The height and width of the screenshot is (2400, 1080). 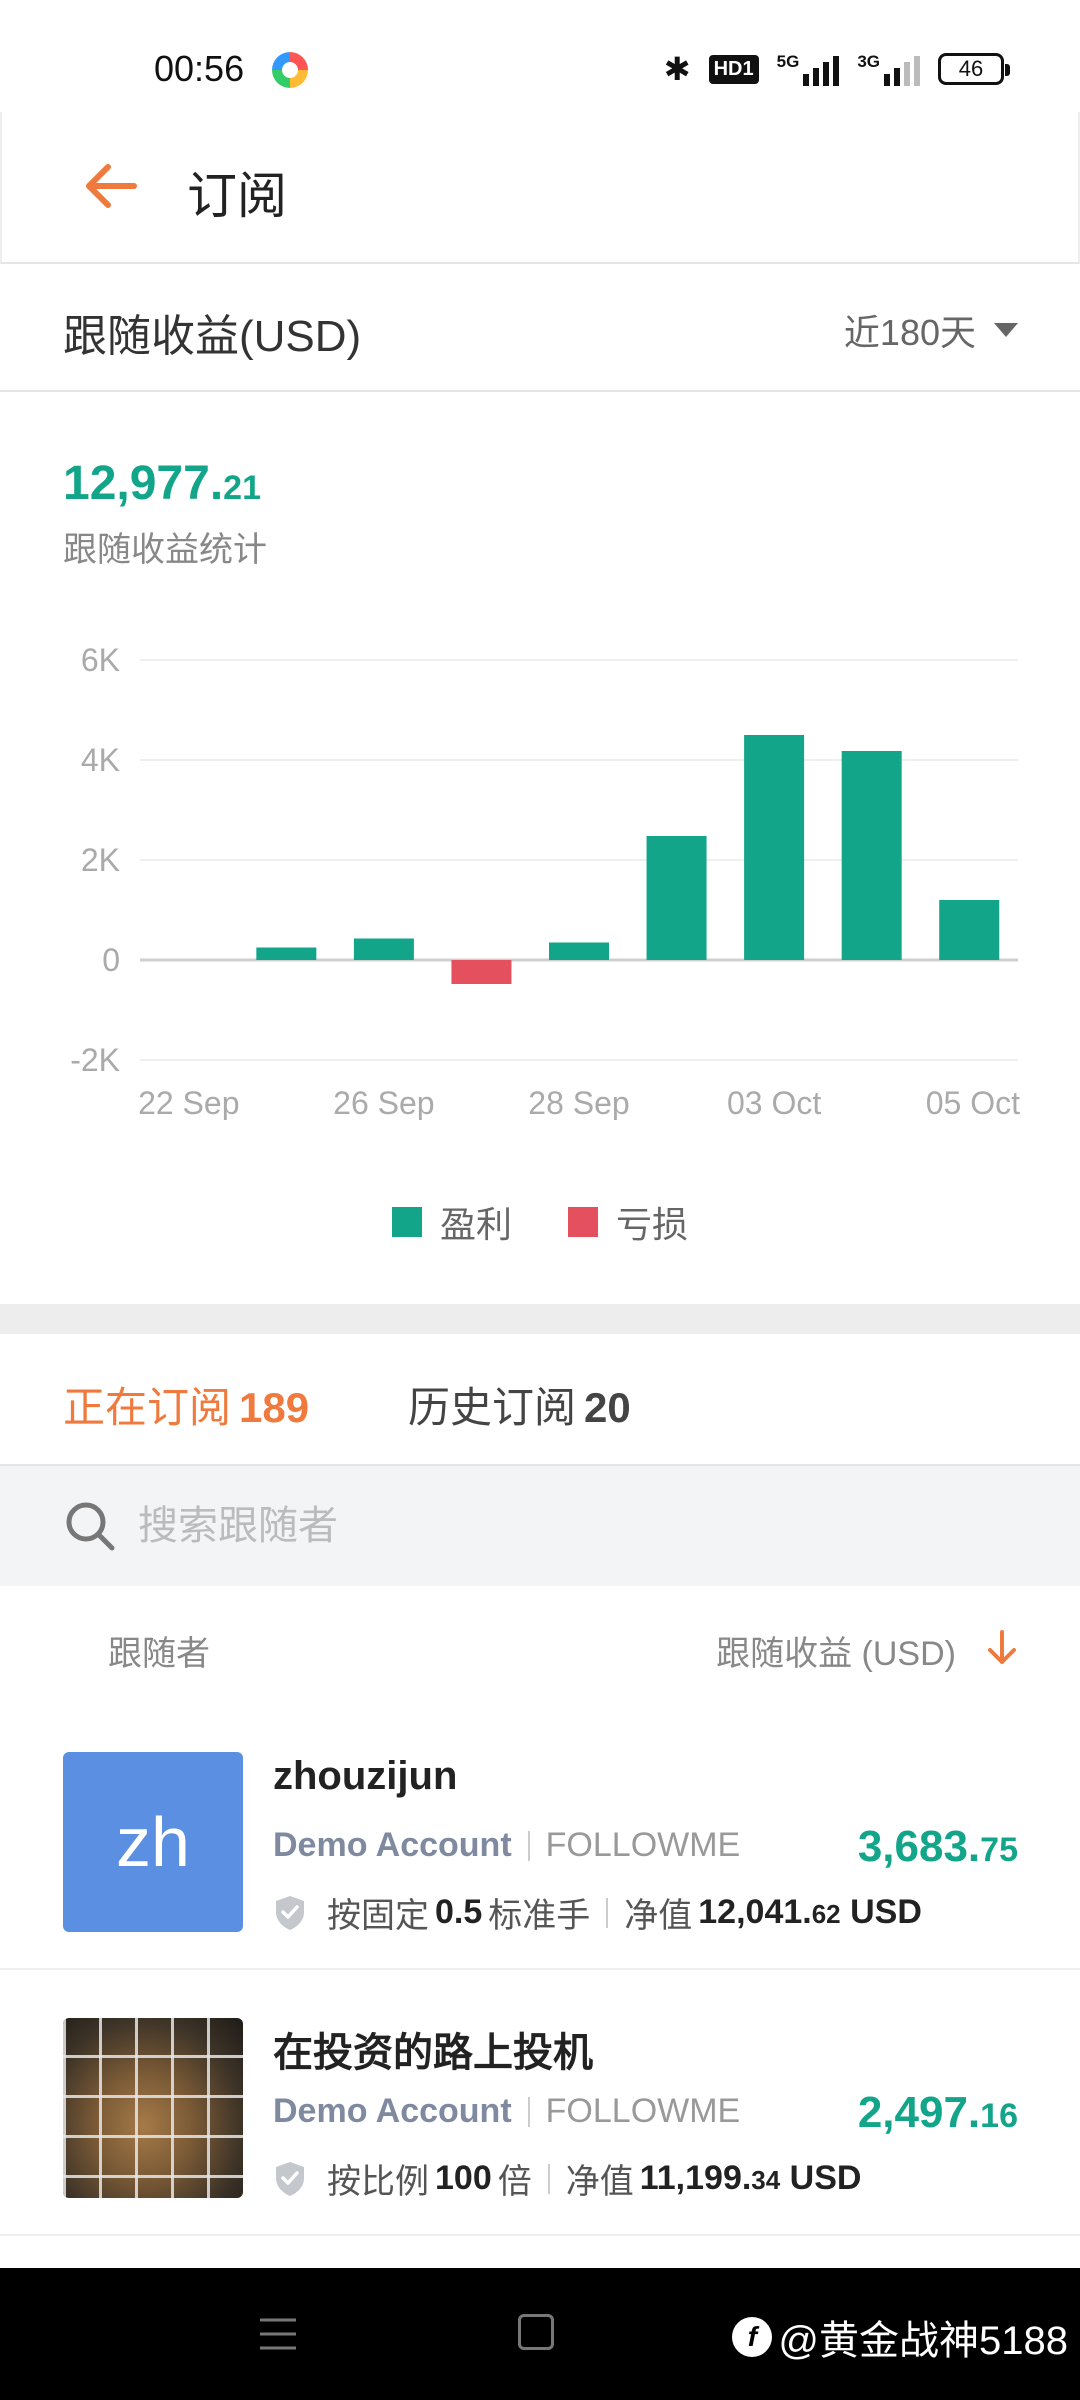 What do you see at coordinates (451, 1222) in the screenshot?
I see `legend-profit: 盈利` at bounding box center [451, 1222].